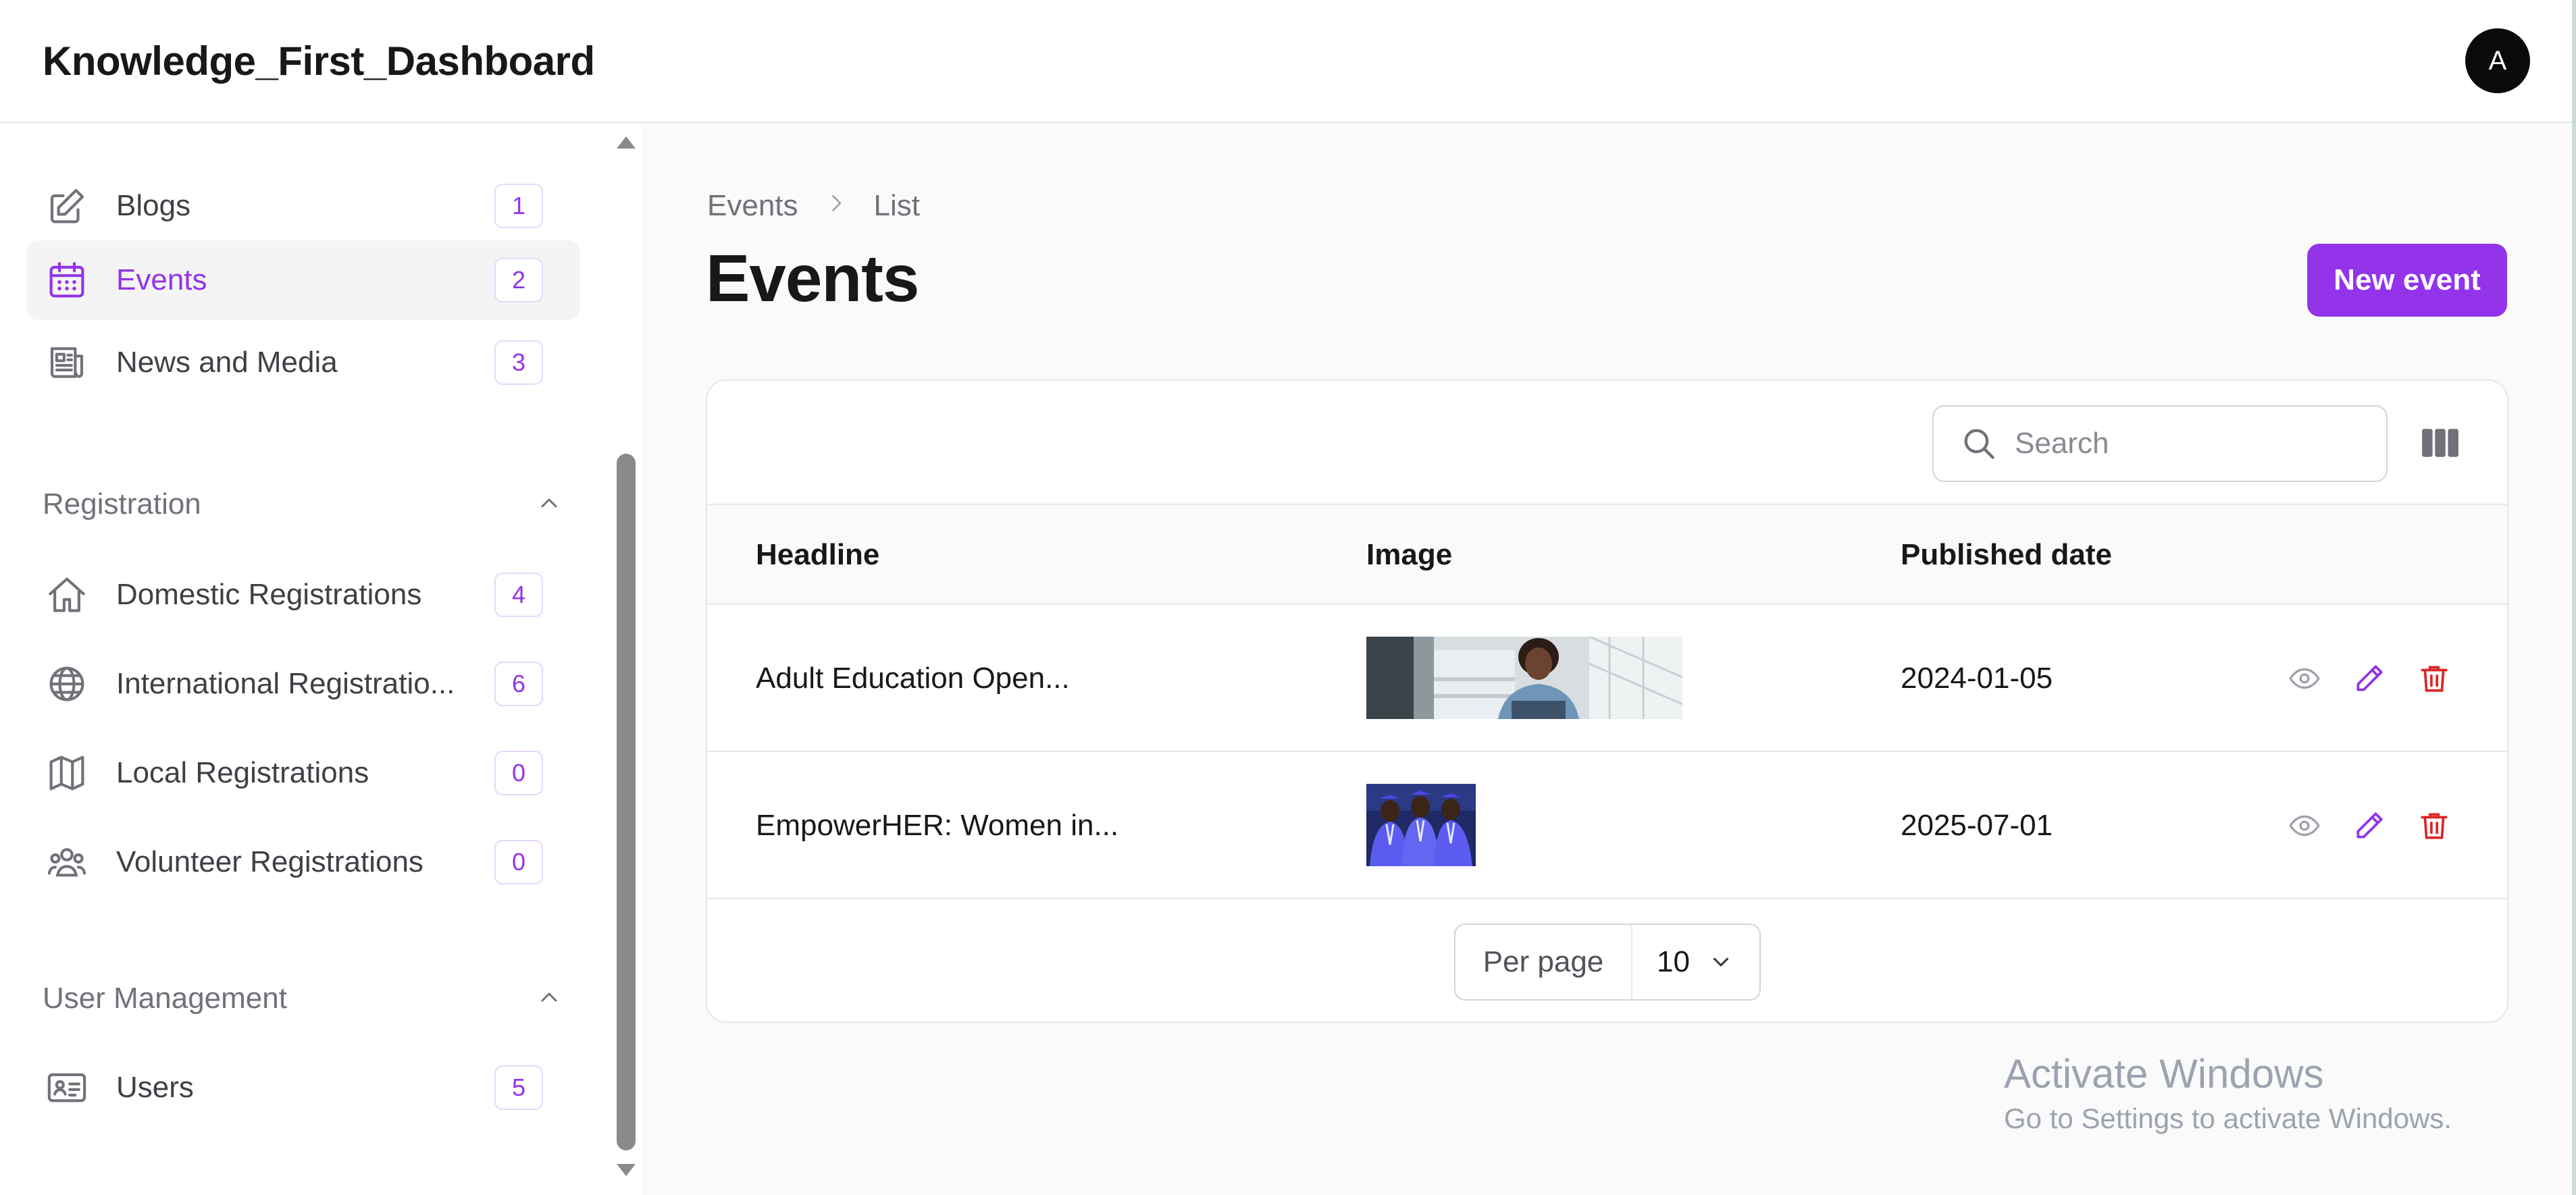 The height and width of the screenshot is (1195, 2576). I want to click on sidebar-item-news-and-media: News and Media 3, so click(303, 362).